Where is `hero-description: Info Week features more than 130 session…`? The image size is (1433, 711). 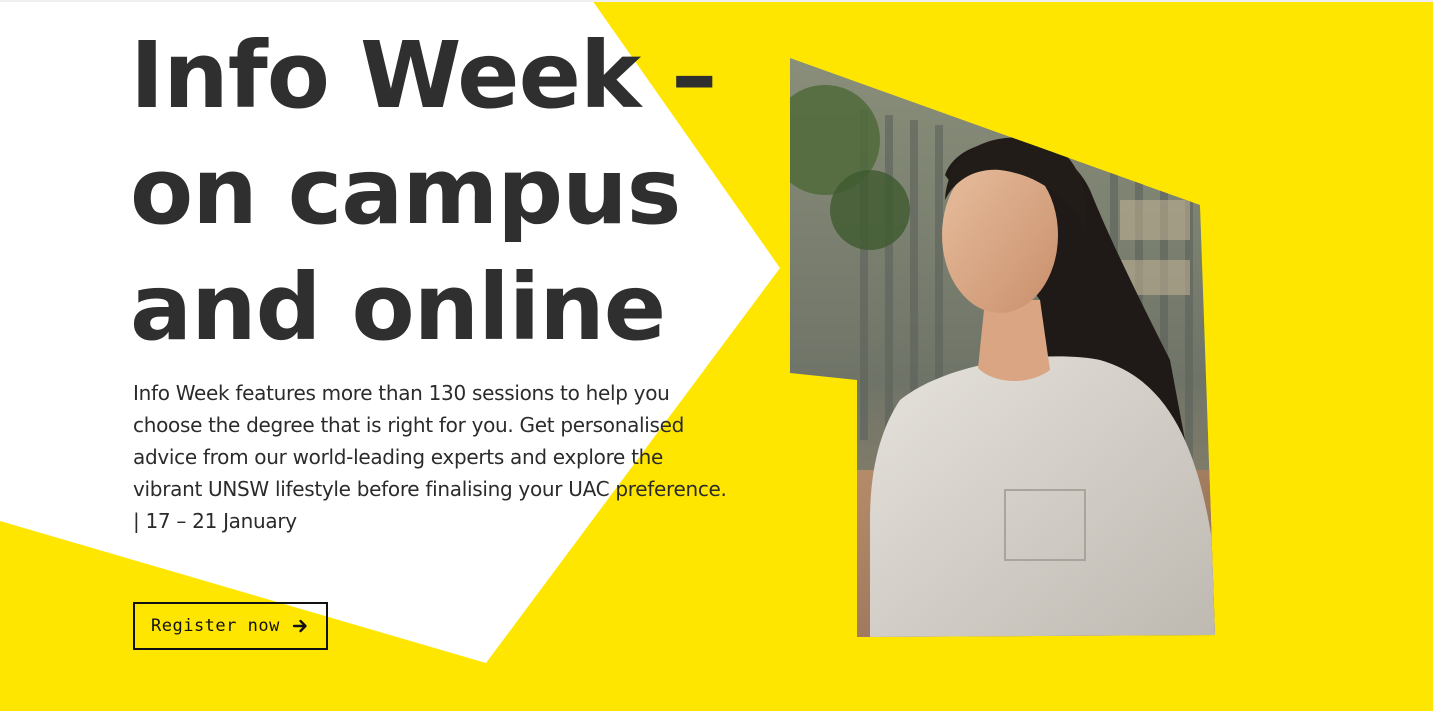 hero-description: Info Week features more than 130 session… is located at coordinates (430, 457).